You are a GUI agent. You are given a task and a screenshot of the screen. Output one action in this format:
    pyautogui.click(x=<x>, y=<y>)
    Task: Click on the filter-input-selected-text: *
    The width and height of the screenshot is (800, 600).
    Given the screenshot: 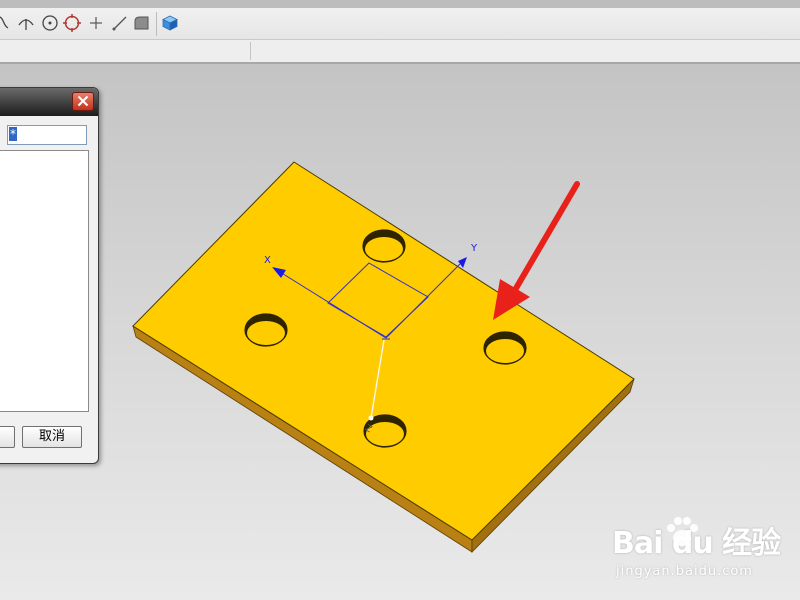 What is the action you would take?
    pyautogui.click(x=13, y=134)
    